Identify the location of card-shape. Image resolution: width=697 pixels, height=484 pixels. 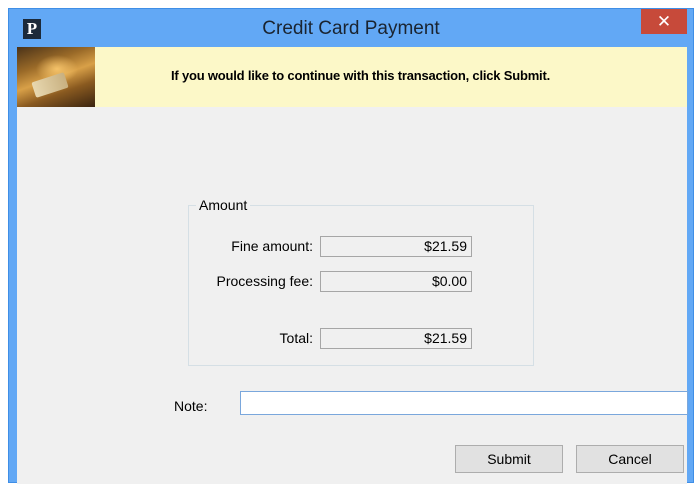
(50, 85).